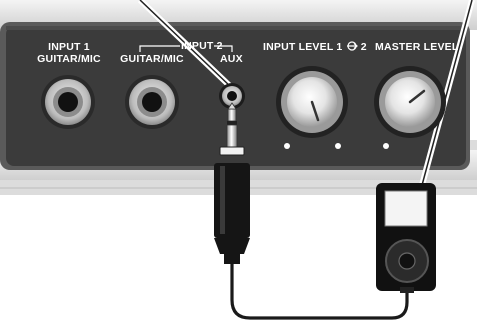 This screenshot has width=477, height=325. Describe the element at coordinates (152, 102) in the screenshot. I see `input2-jack` at that location.